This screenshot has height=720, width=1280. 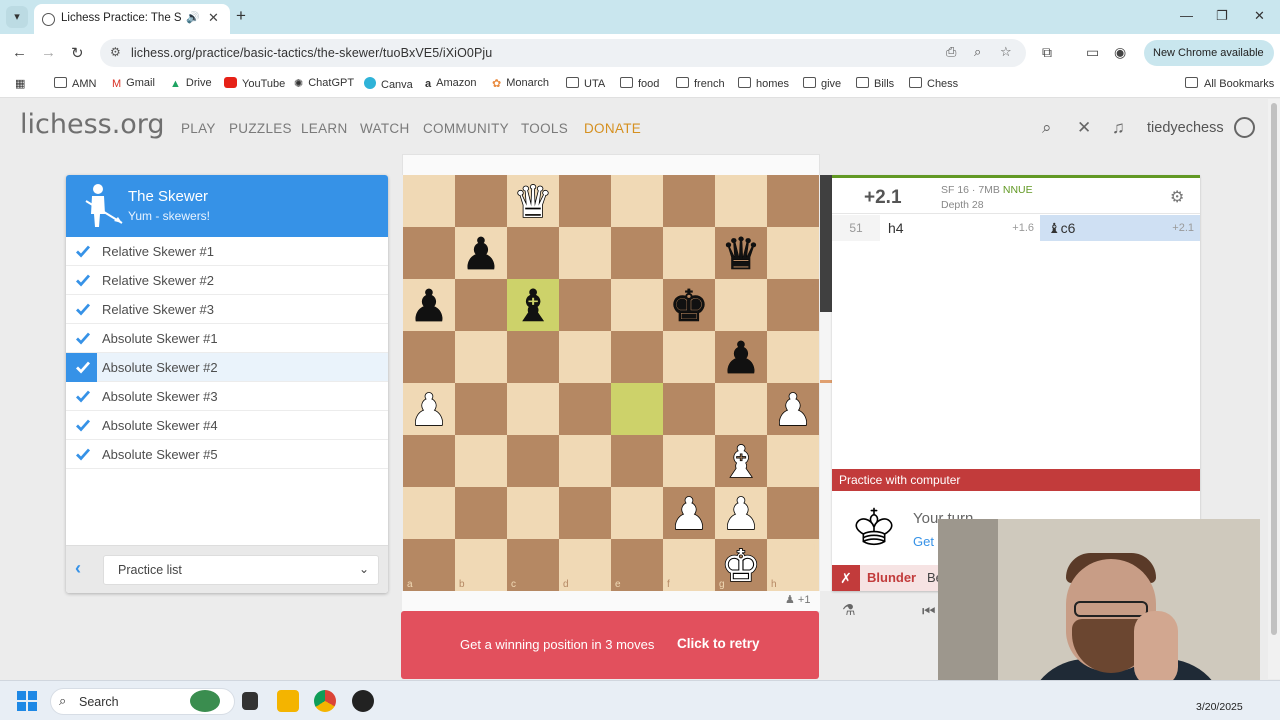 I want to click on bookmark-food: food, so click(x=639, y=83).